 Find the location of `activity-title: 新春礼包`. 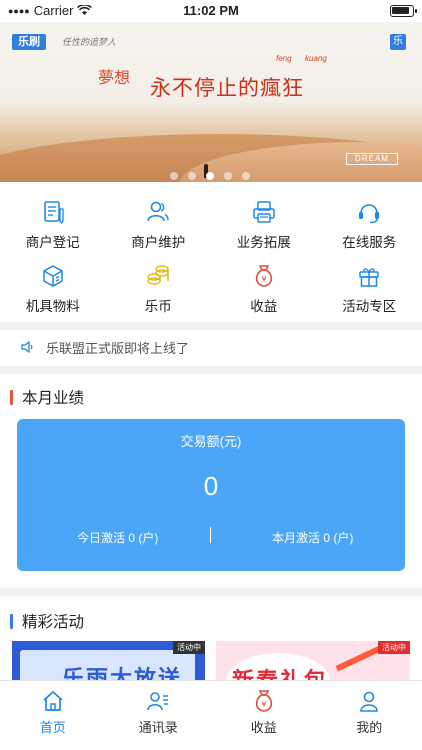

activity-title: 新春礼包 is located at coordinates (280, 674).